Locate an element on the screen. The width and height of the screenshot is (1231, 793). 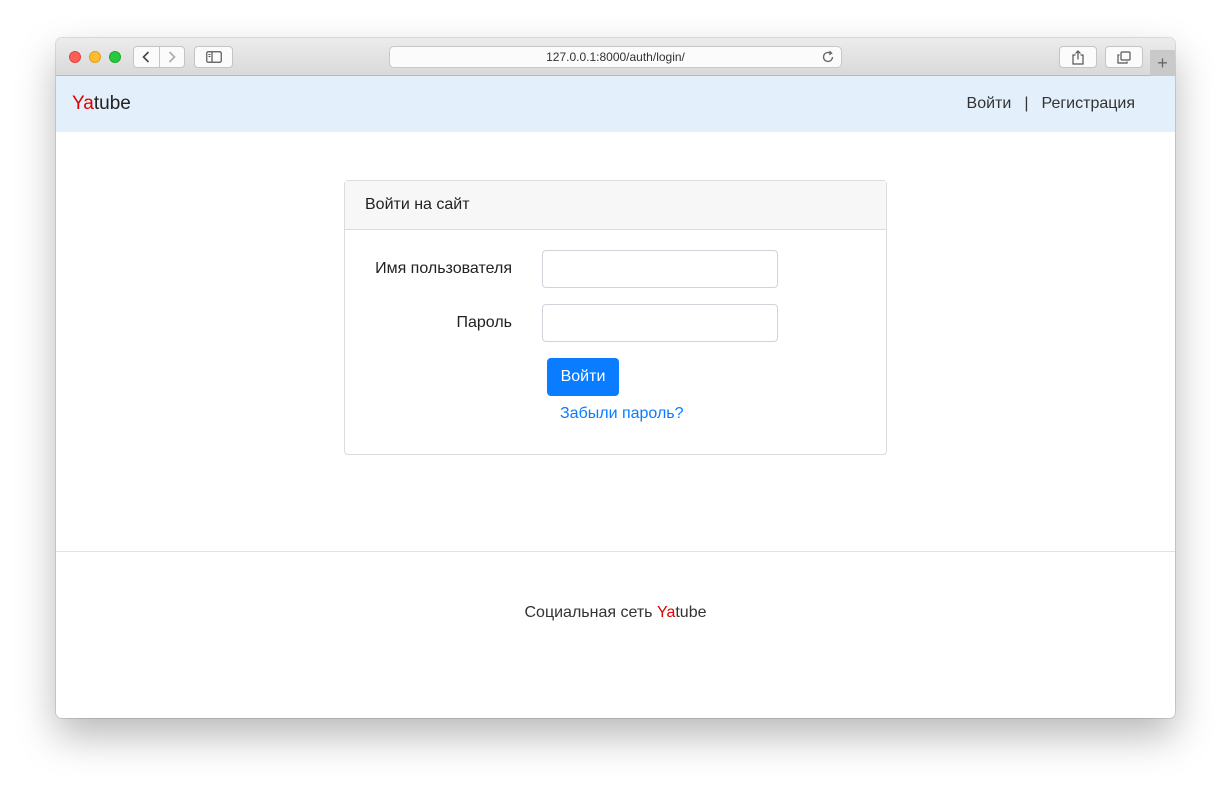
tabs-overview-icon is located at coordinates (1124, 57).